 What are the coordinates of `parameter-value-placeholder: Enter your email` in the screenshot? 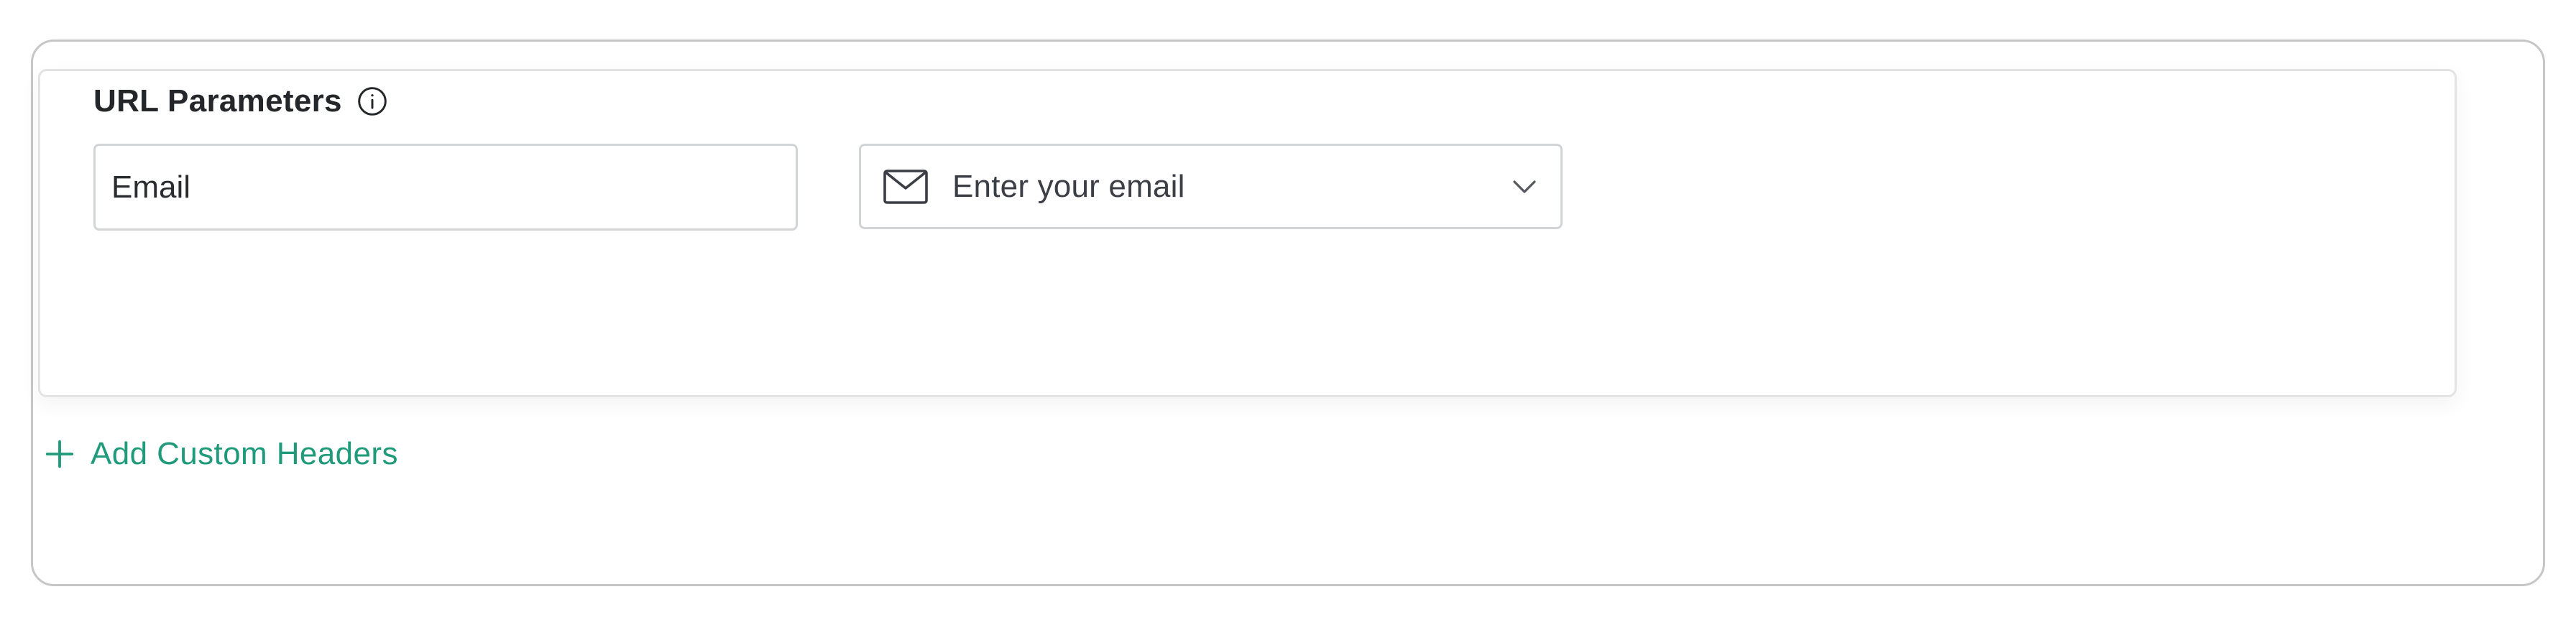 It's located at (1068, 186).